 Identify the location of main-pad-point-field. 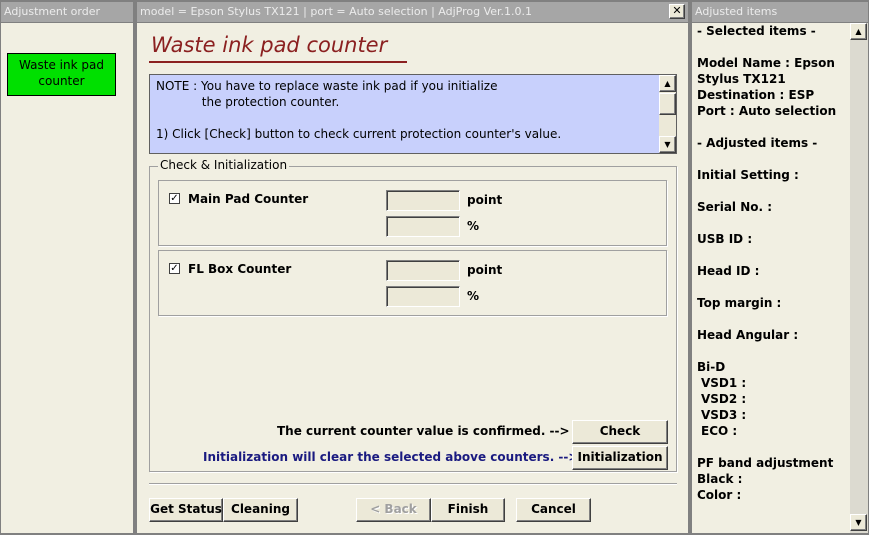
(423, 200).